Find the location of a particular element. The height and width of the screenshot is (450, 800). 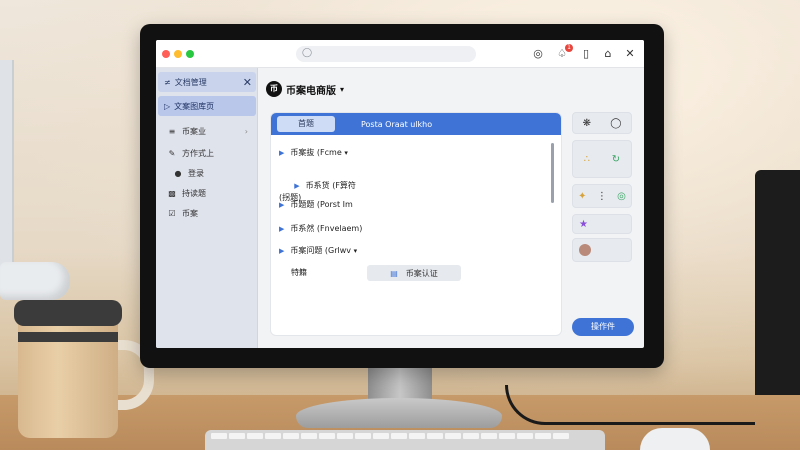

sidebar-item-label: 登录 is located at coordinates (196, 173).